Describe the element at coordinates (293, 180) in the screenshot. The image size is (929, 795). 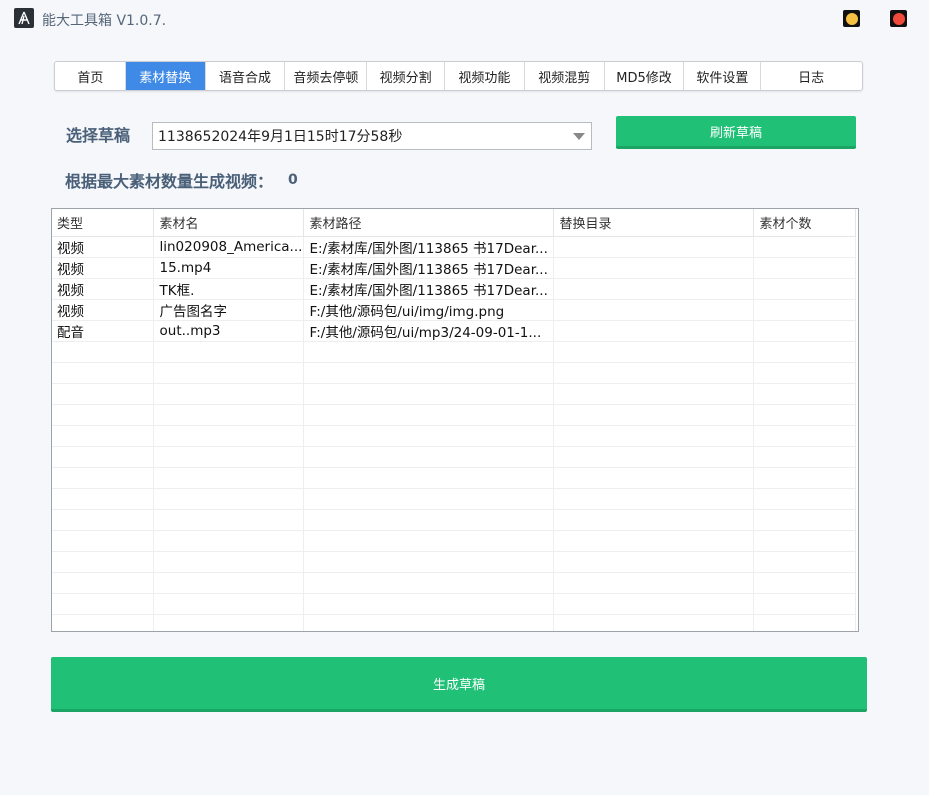
I see `generate-count-value: 0` at that location.